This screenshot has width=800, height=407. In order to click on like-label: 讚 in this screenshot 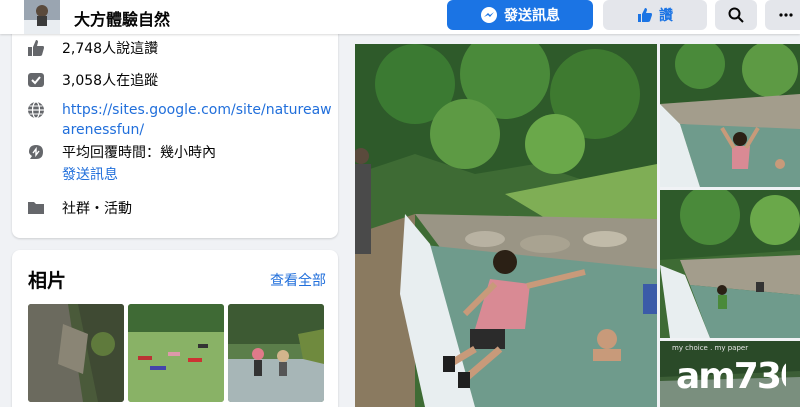, I will do `click(666, 16)`.